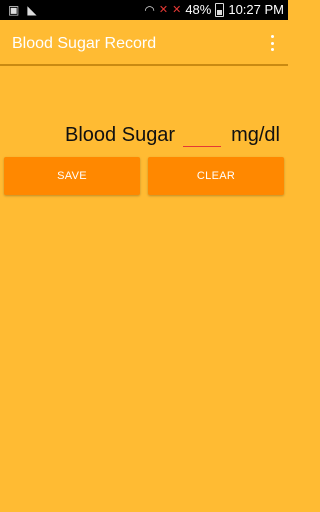 The width and height of the screenshot is (320, 512). What do you see at coordinates (149, 10) in the screenshot?
I see `wifi-icon: ◠` at bounding box center [149, 10].